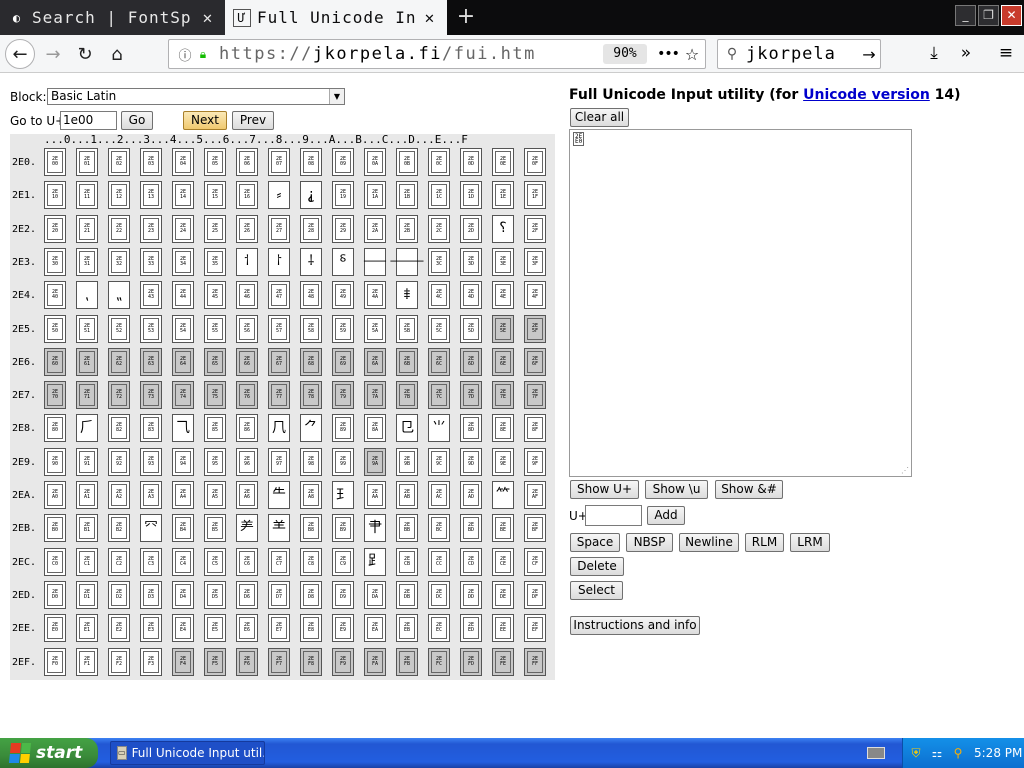 The image size is (1024, 768). I want to click on char-cell: 2E B8, so click(311, 528).